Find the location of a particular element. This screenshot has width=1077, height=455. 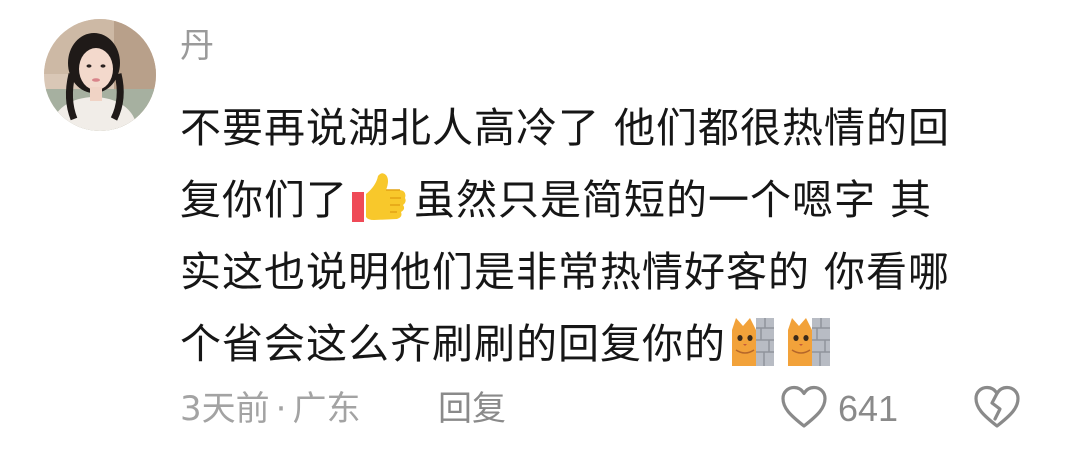

like-count: 641 is located at coordinates (868, 408).